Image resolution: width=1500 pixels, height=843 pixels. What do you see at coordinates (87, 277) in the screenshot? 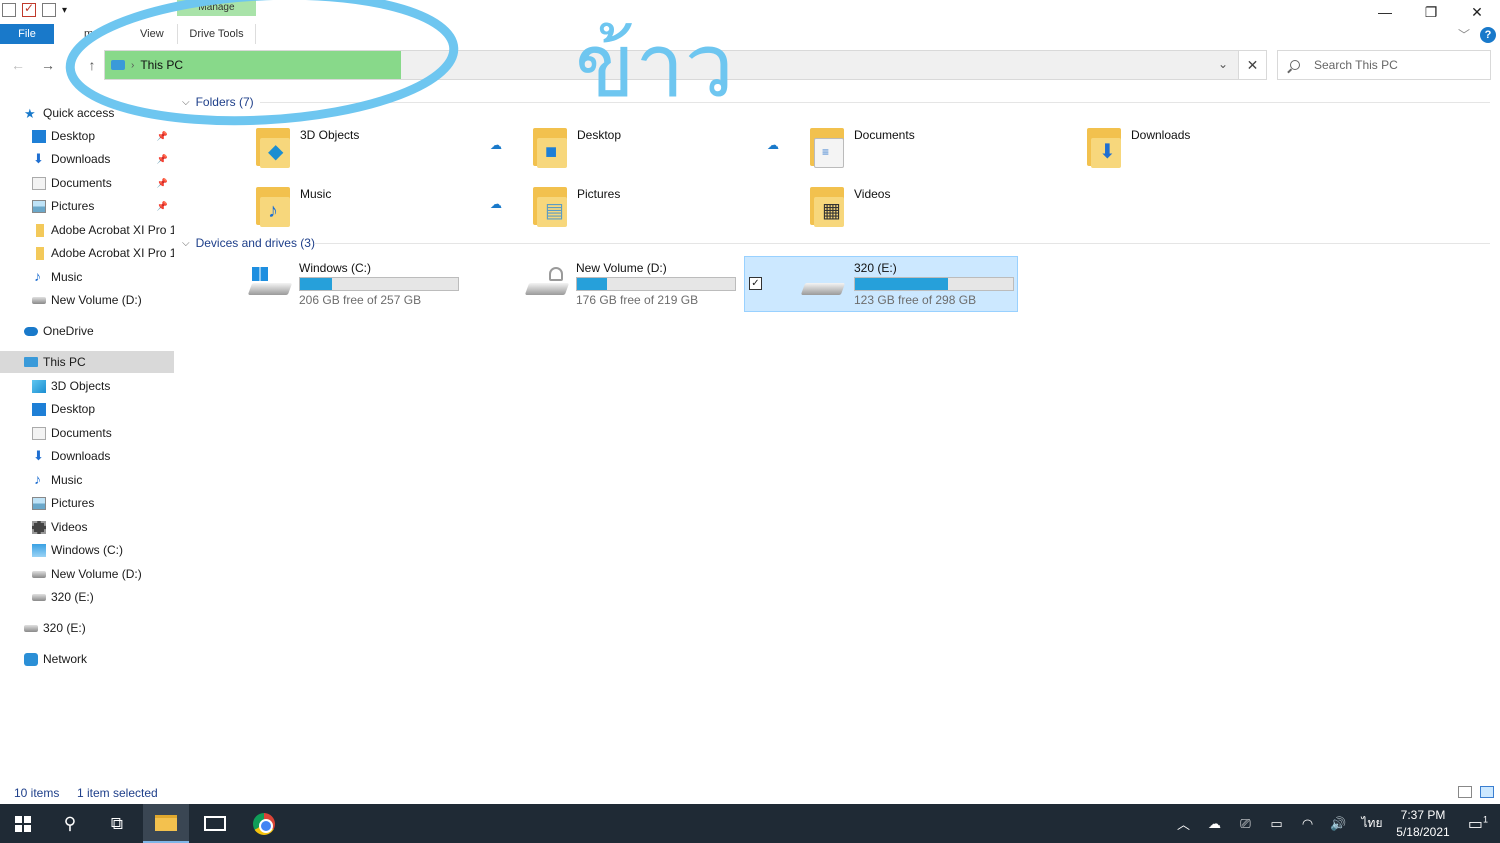
I see `sidebar-item-music: Music` at bounding box center [87, 277].